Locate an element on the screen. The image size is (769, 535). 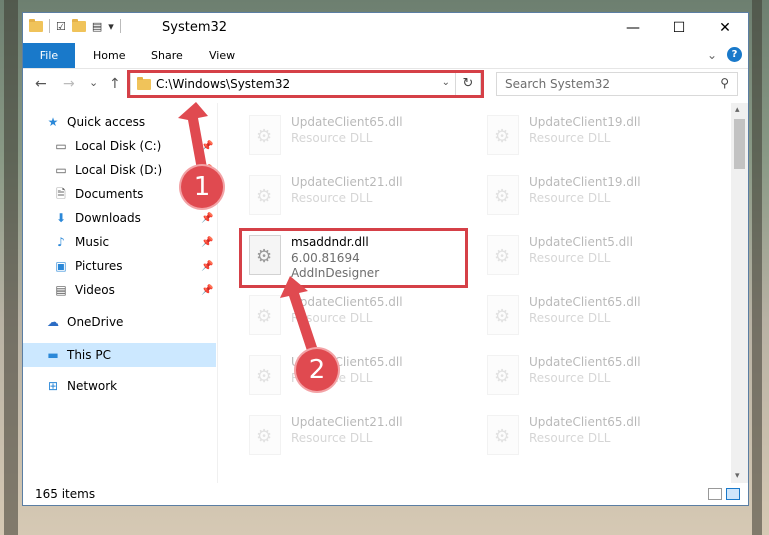
step-2-badge: 2 is located at coordinates (317, 370).